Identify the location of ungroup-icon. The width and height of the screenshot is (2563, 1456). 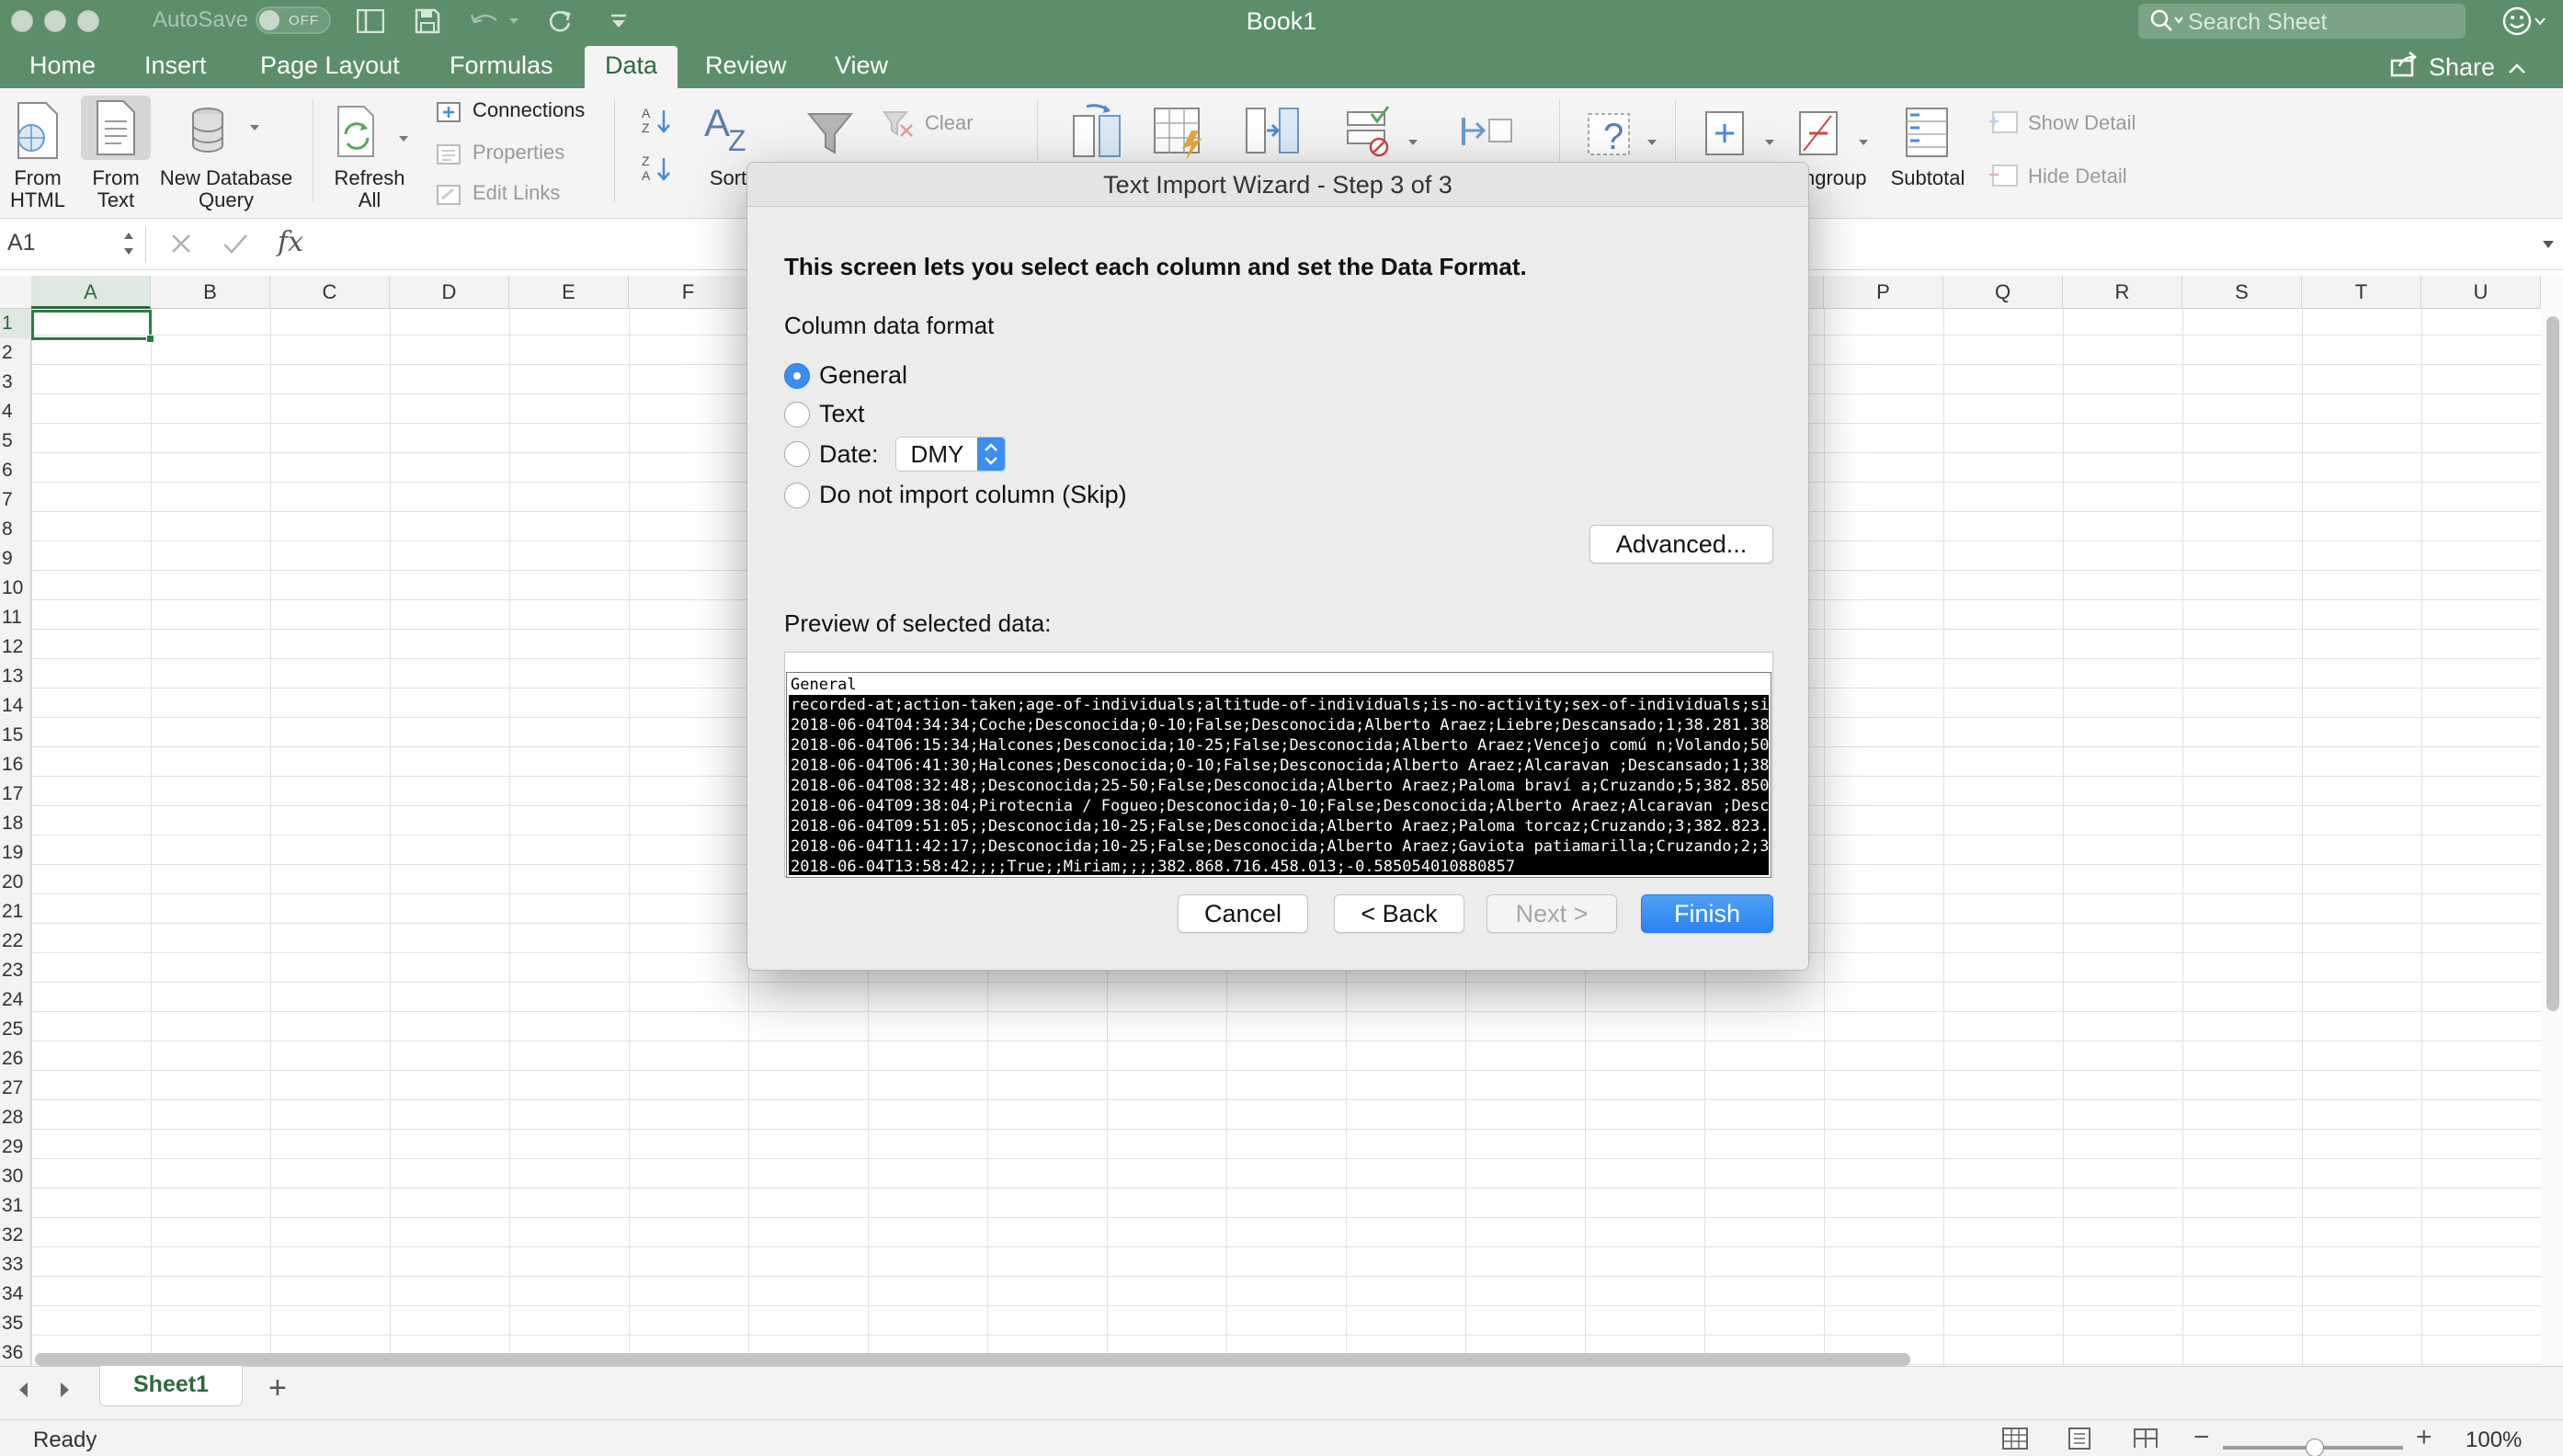
(1833, 134).